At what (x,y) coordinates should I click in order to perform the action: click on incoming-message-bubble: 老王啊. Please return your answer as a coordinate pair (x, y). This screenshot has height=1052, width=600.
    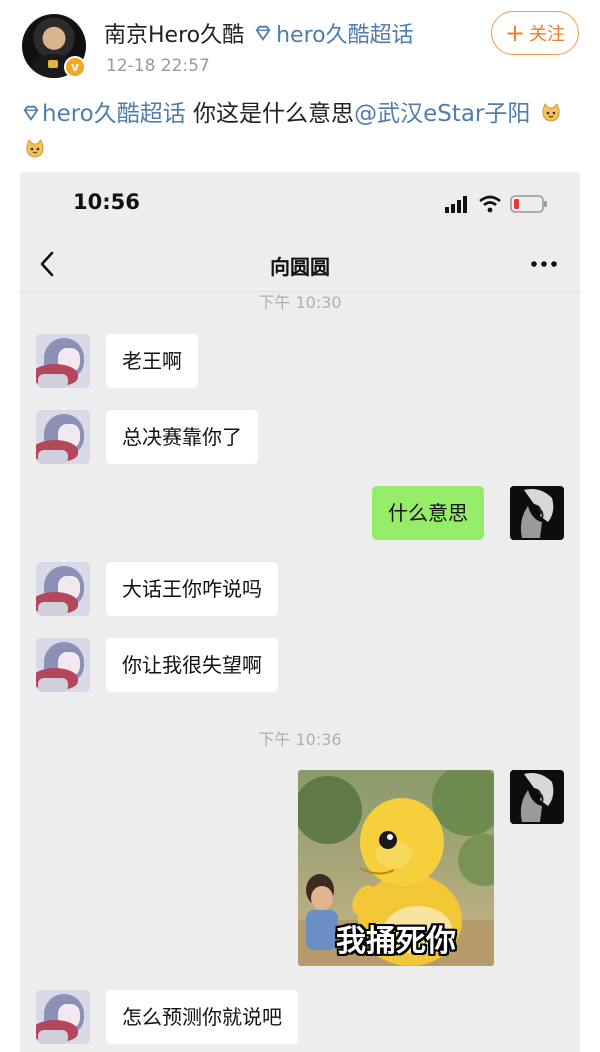
    Looking at the image, I should click on (152, 361).